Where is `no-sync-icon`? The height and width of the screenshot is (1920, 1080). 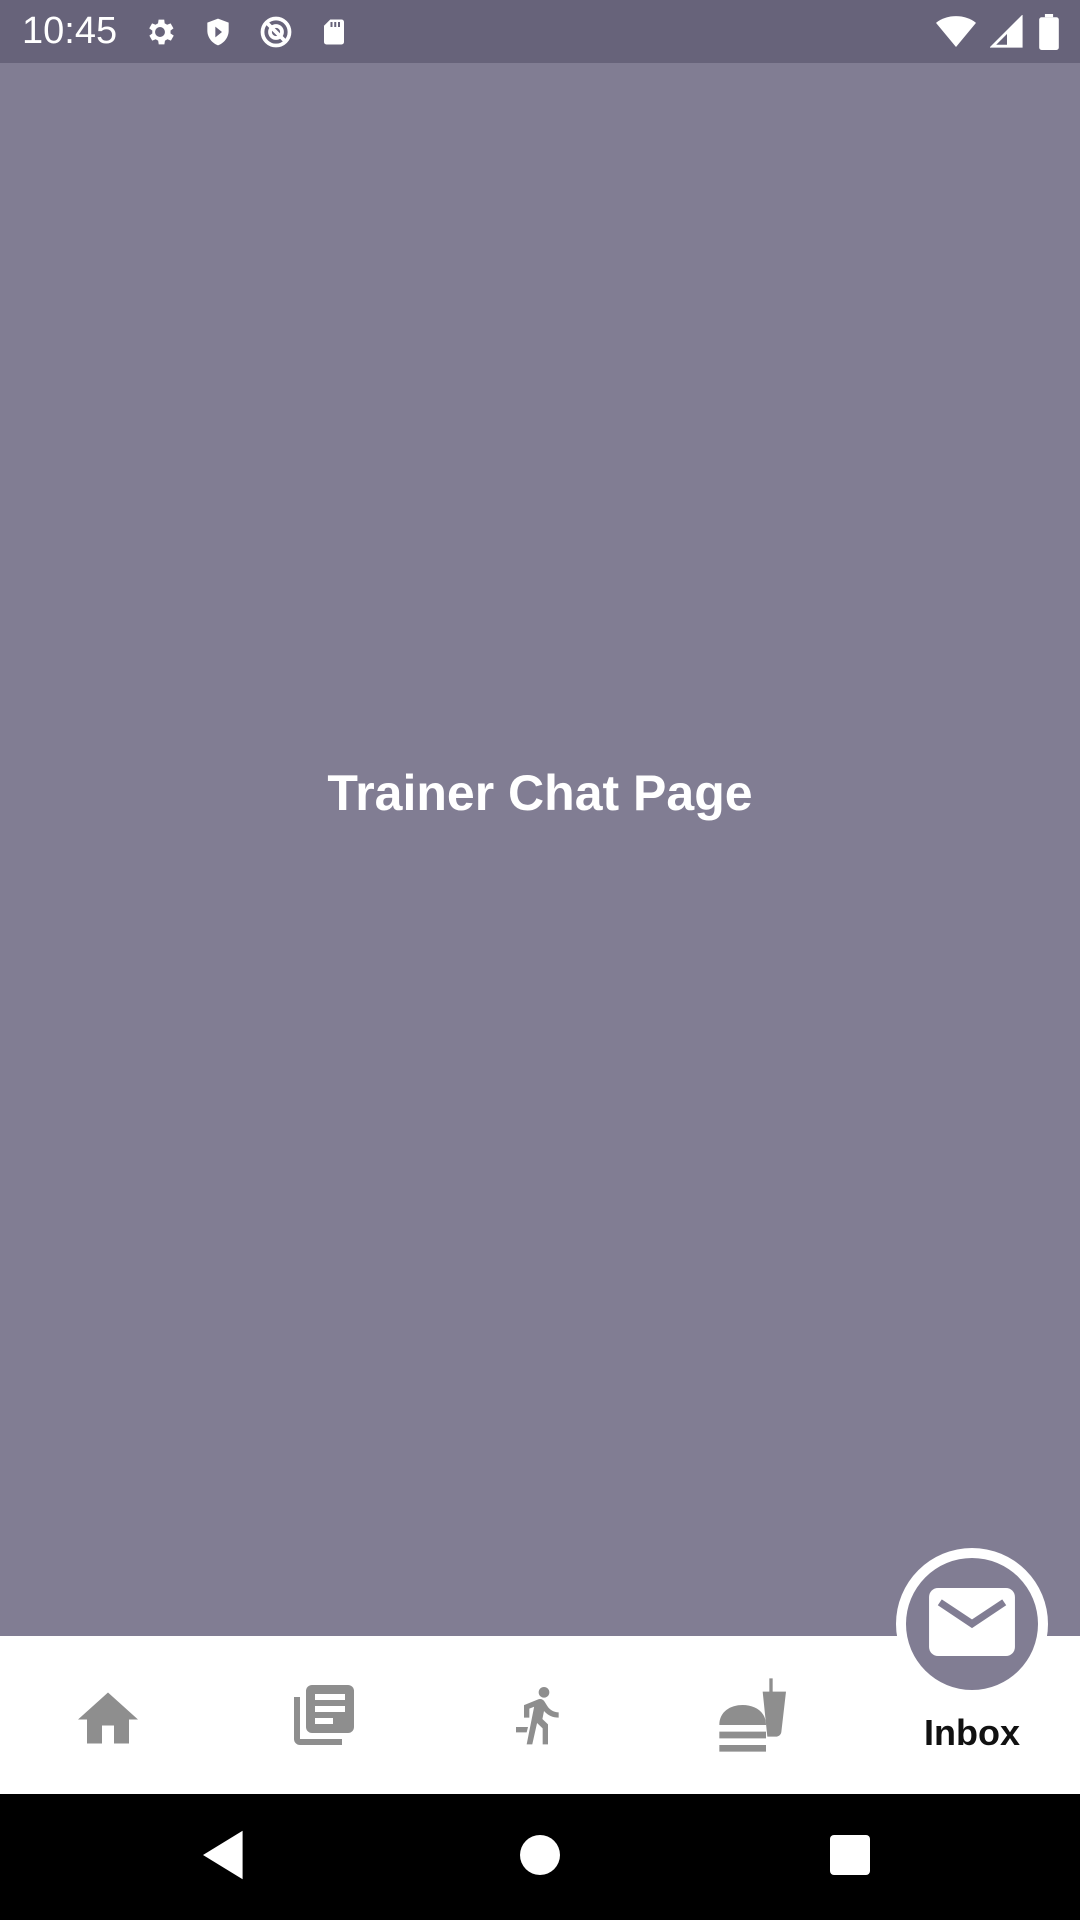 no-sync-icon is located at coordinates (276, 32).